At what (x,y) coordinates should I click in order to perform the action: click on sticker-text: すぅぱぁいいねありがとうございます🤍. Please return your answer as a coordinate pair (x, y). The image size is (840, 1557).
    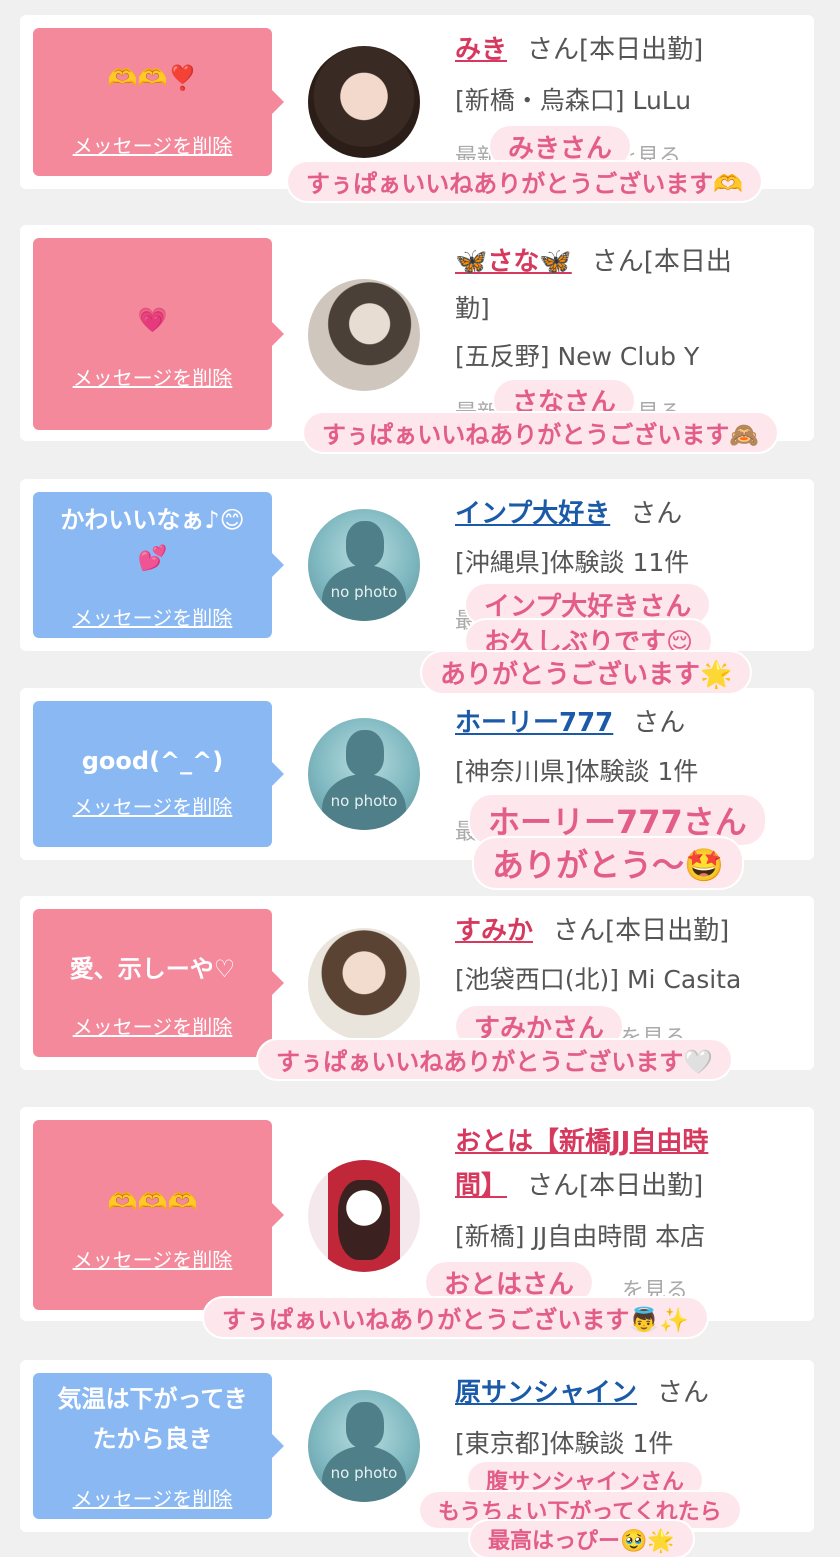
    Looking at the image, I should click on (495, 1059).